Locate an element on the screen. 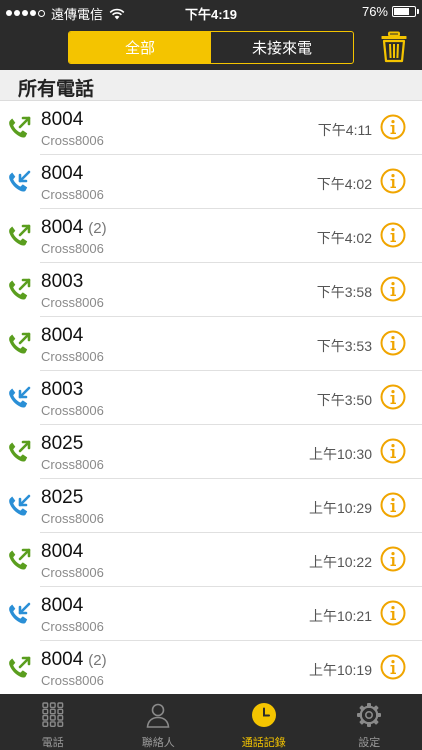 This screenshot has width=422, height=750. tab-gear: 設定 is located at coordinates (369, 722).